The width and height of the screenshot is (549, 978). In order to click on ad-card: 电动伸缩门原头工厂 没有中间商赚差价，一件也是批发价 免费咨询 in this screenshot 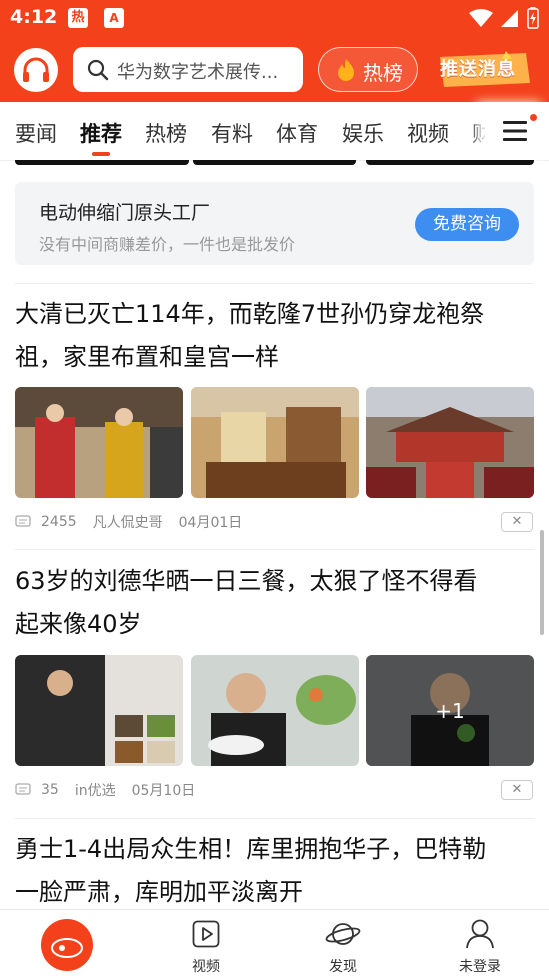, I will do `click(274, 223)`.